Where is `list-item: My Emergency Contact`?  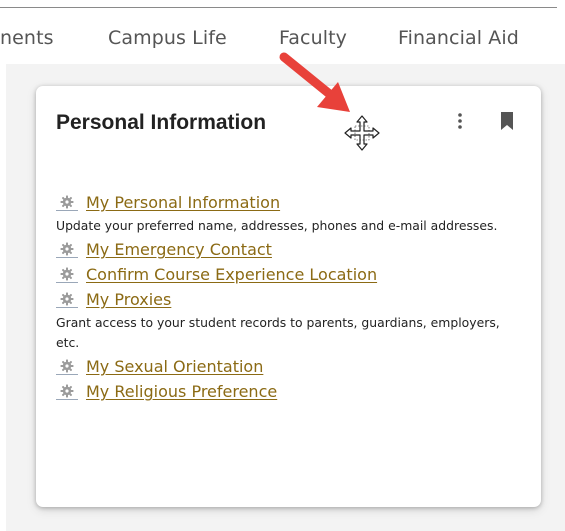
list-item: My Emergency Contact is located at coordinates (286, 249).